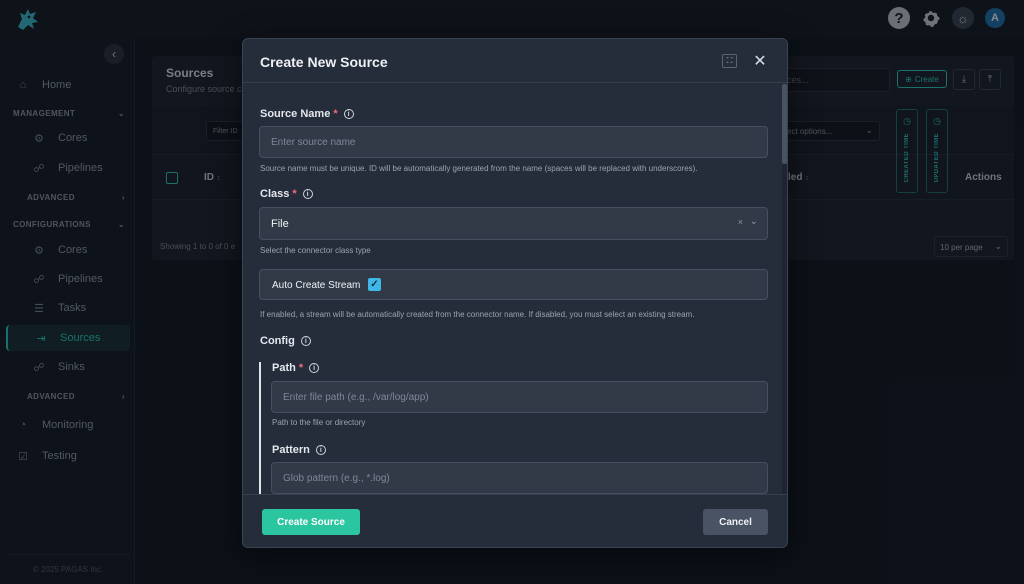  Describe the element at coordinates (784, 289) in the screenshot. I see `modal-scrollbar` at that location.